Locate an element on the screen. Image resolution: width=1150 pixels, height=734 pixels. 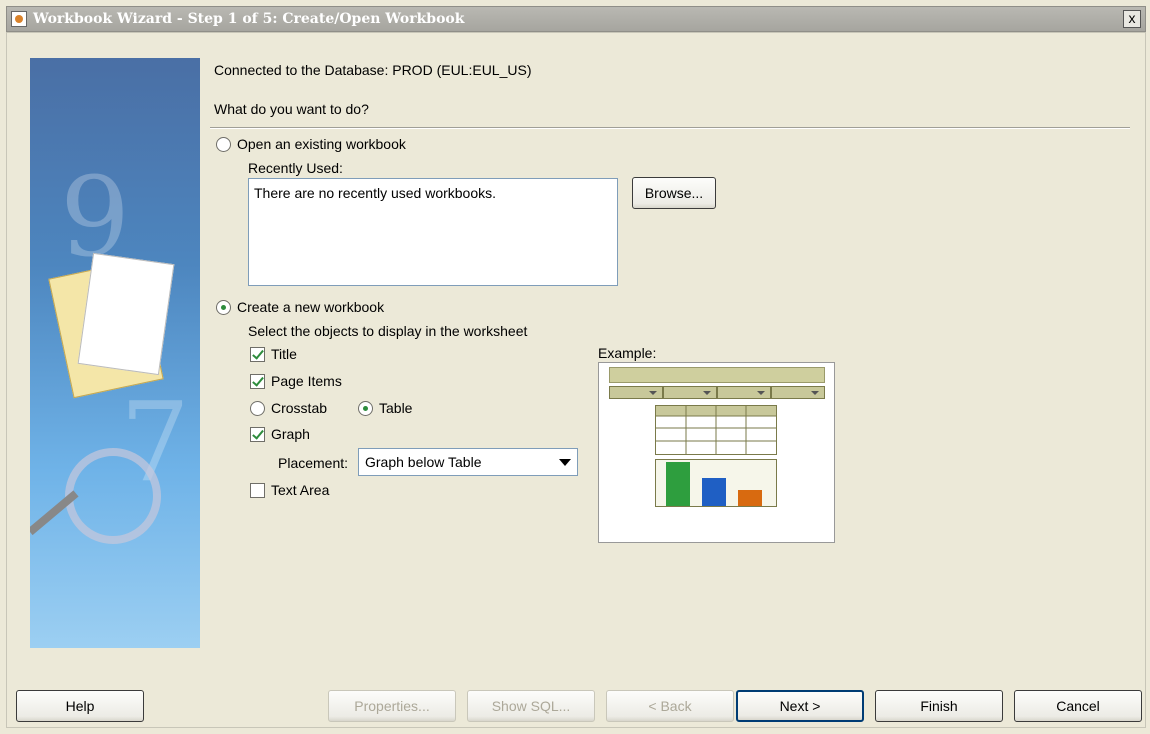
finish-button: Finish is located at coordinates (939, 706).